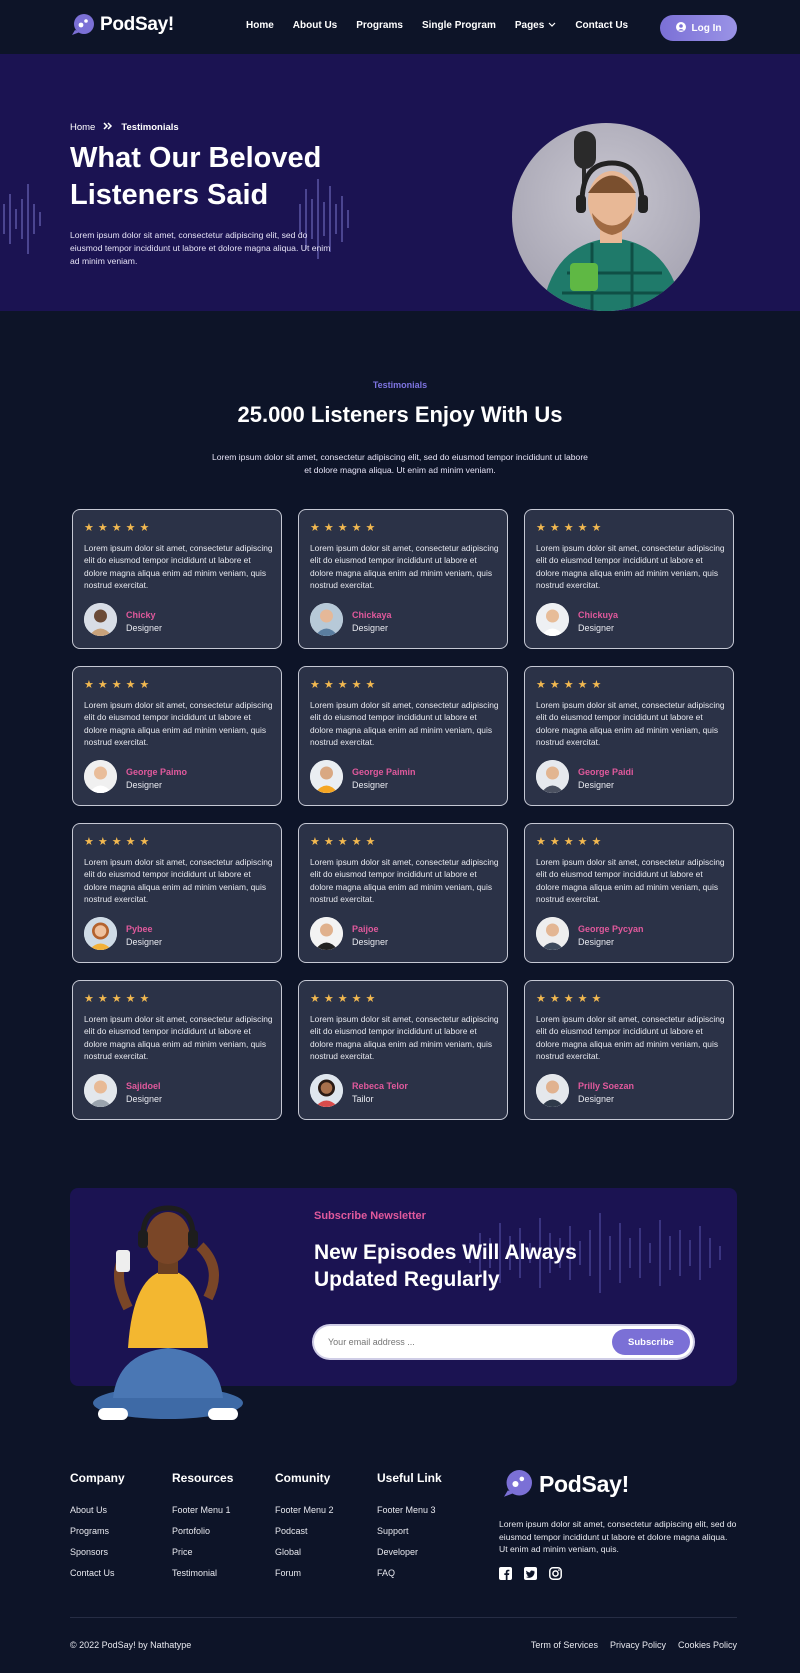 This screenshot has width=800, height=1673. Describe the element at coordinates (304, 1573) in the screenshot. I see `footer-link: Forum` at that location.